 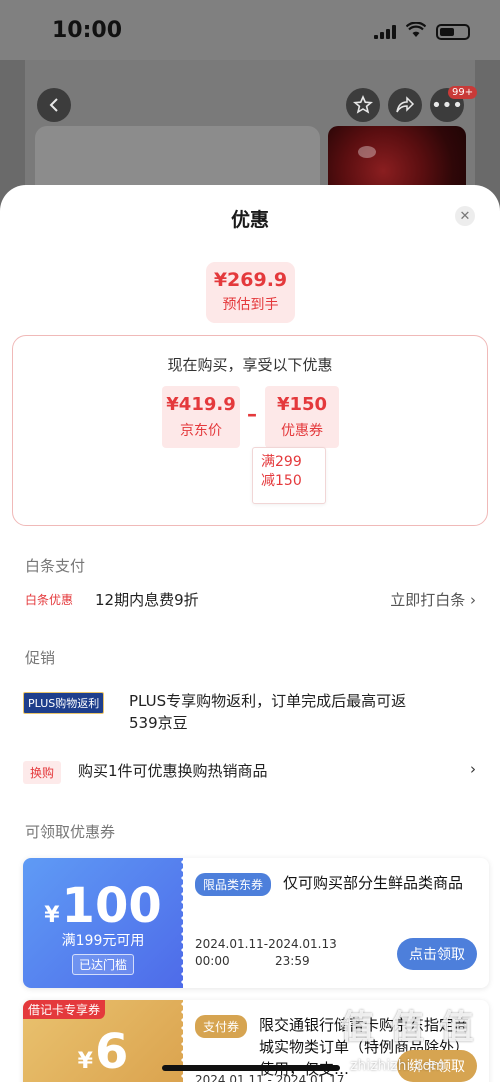 What do you see at coordinates (55, 566) in the screenshot?
I see `baitiao-section-title: 白条支付` at bounding box center [55, 566].